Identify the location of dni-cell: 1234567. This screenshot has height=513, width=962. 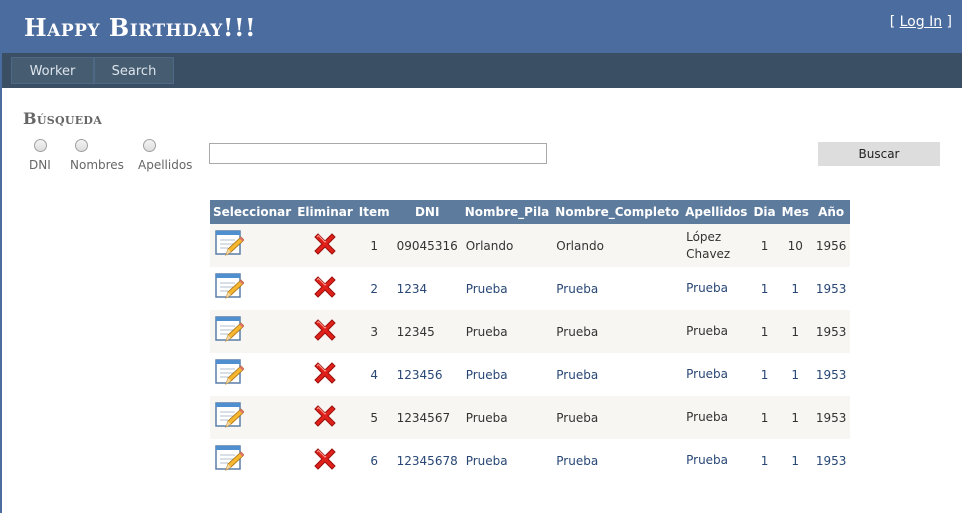
(427, 417).